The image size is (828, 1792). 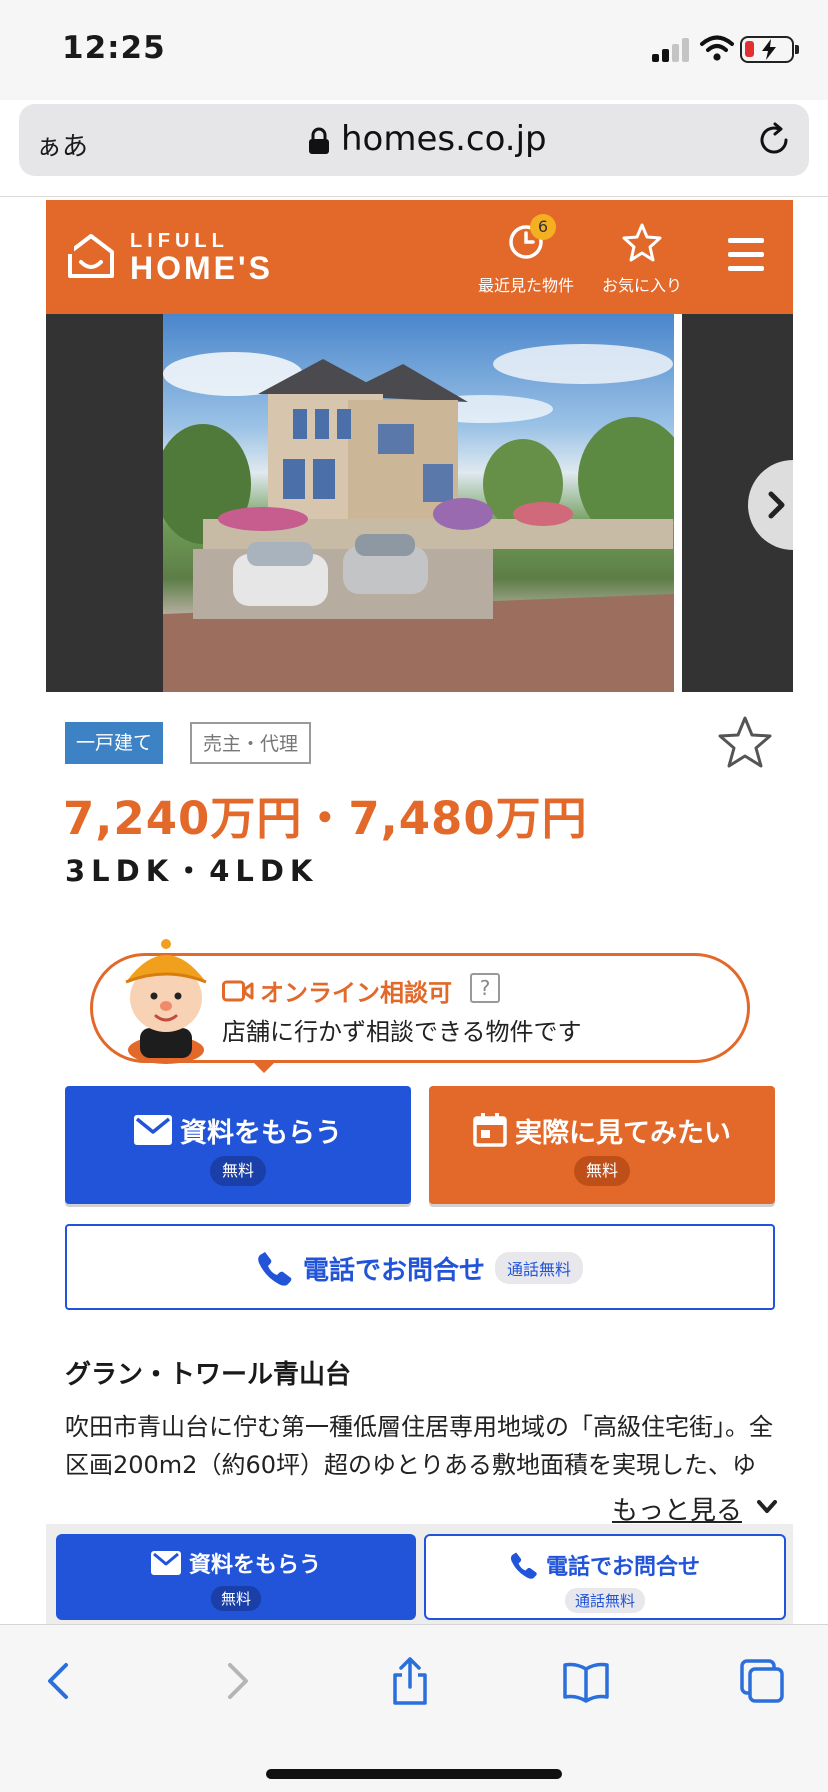 I want to click on phone-inquiry-label: 電話でお問合せ, so click(x=393, y=1270).